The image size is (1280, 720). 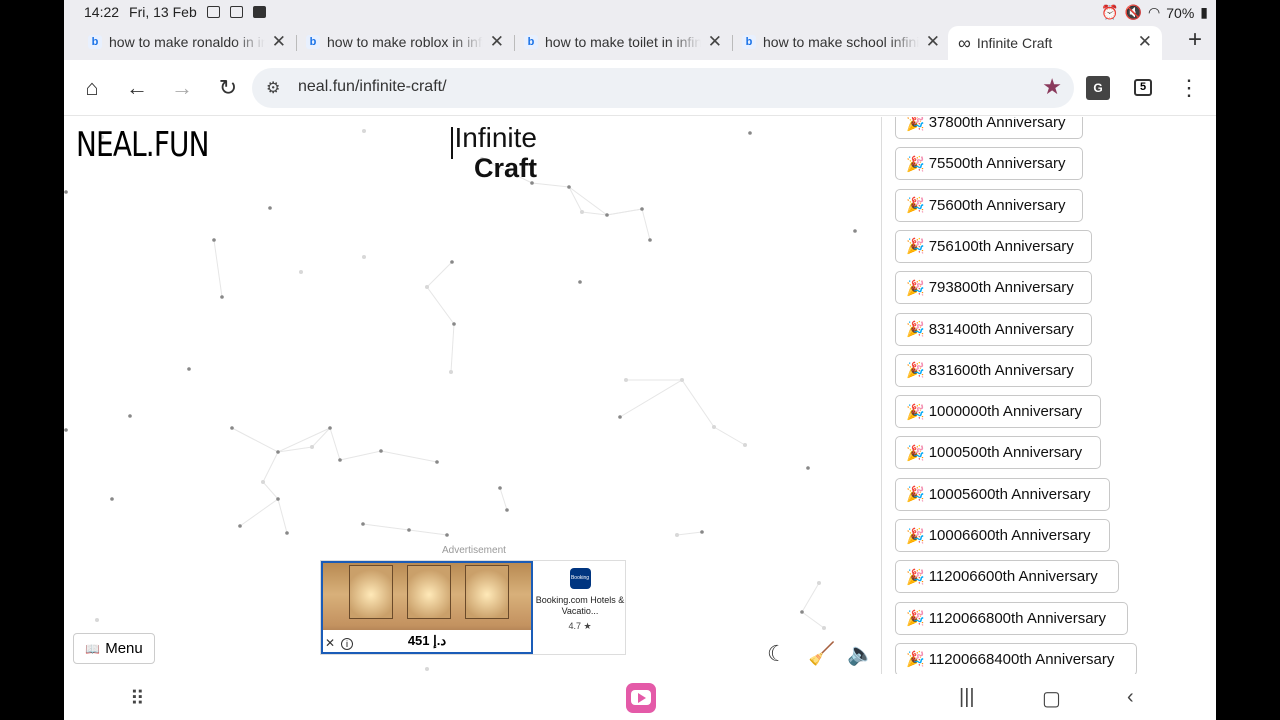 What do you see at coordinates (1051, 698) in the screenshot?
I see `home-nav-icon: ▢` at bounding box center [1051, 698].